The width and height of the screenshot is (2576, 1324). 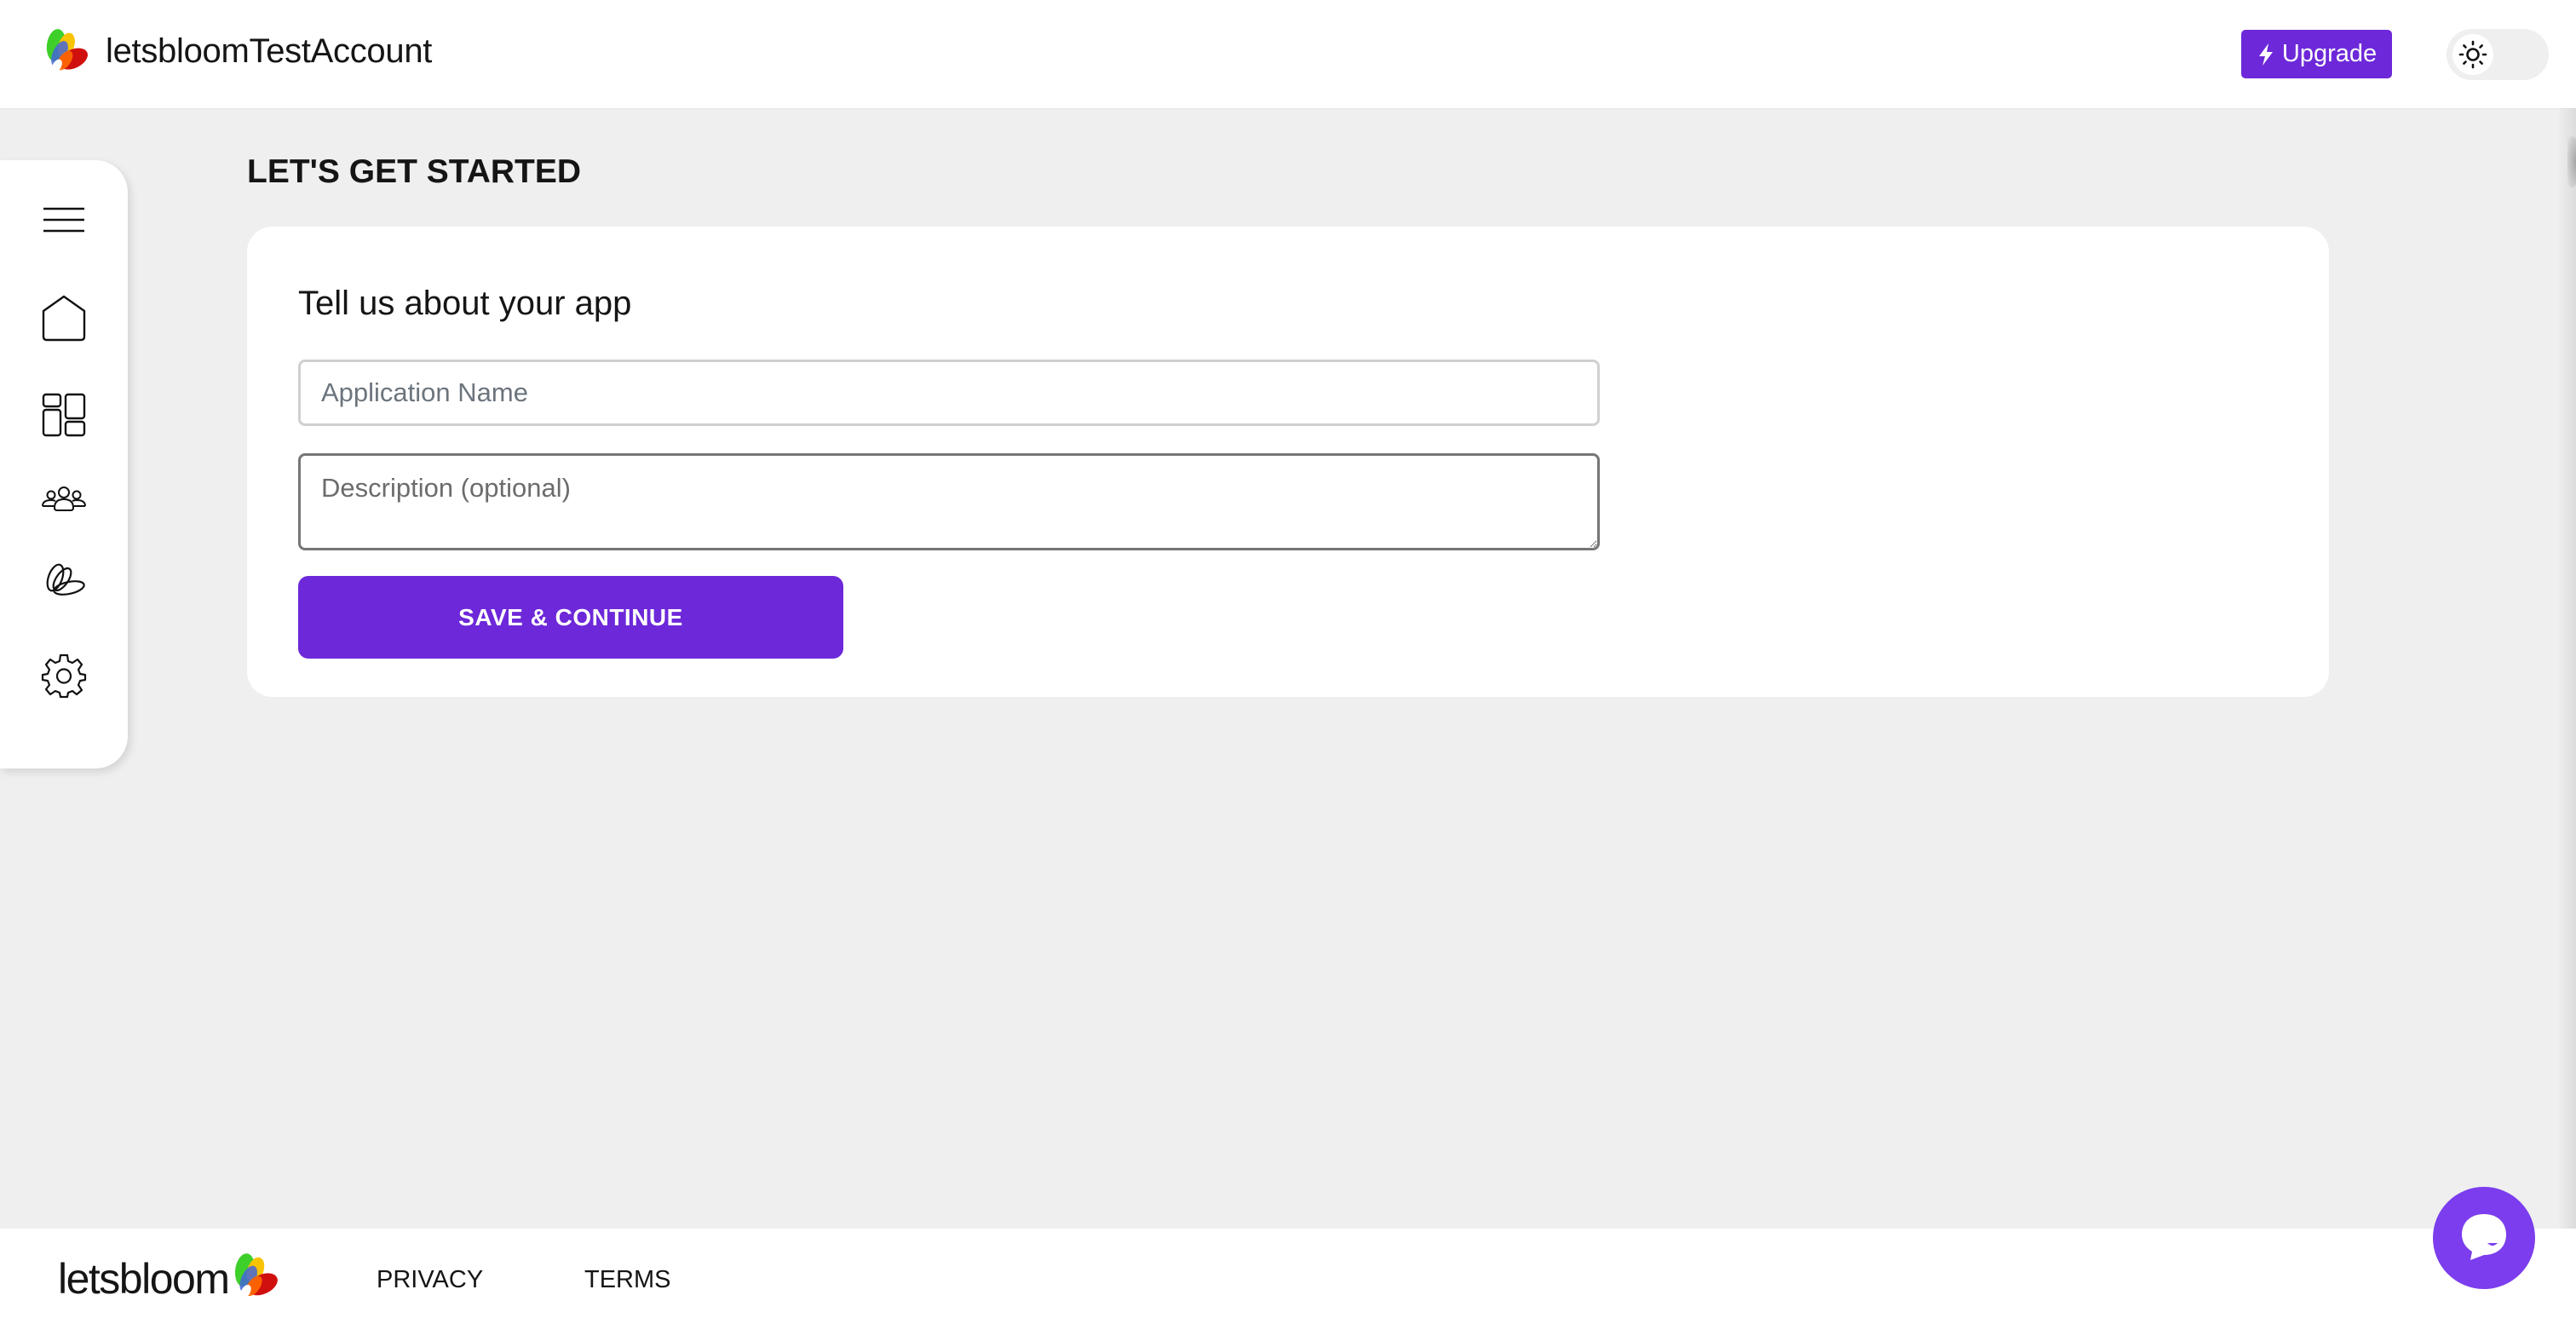 I want to click on lightning-bolt-icon, so click(x=2266, y=55).